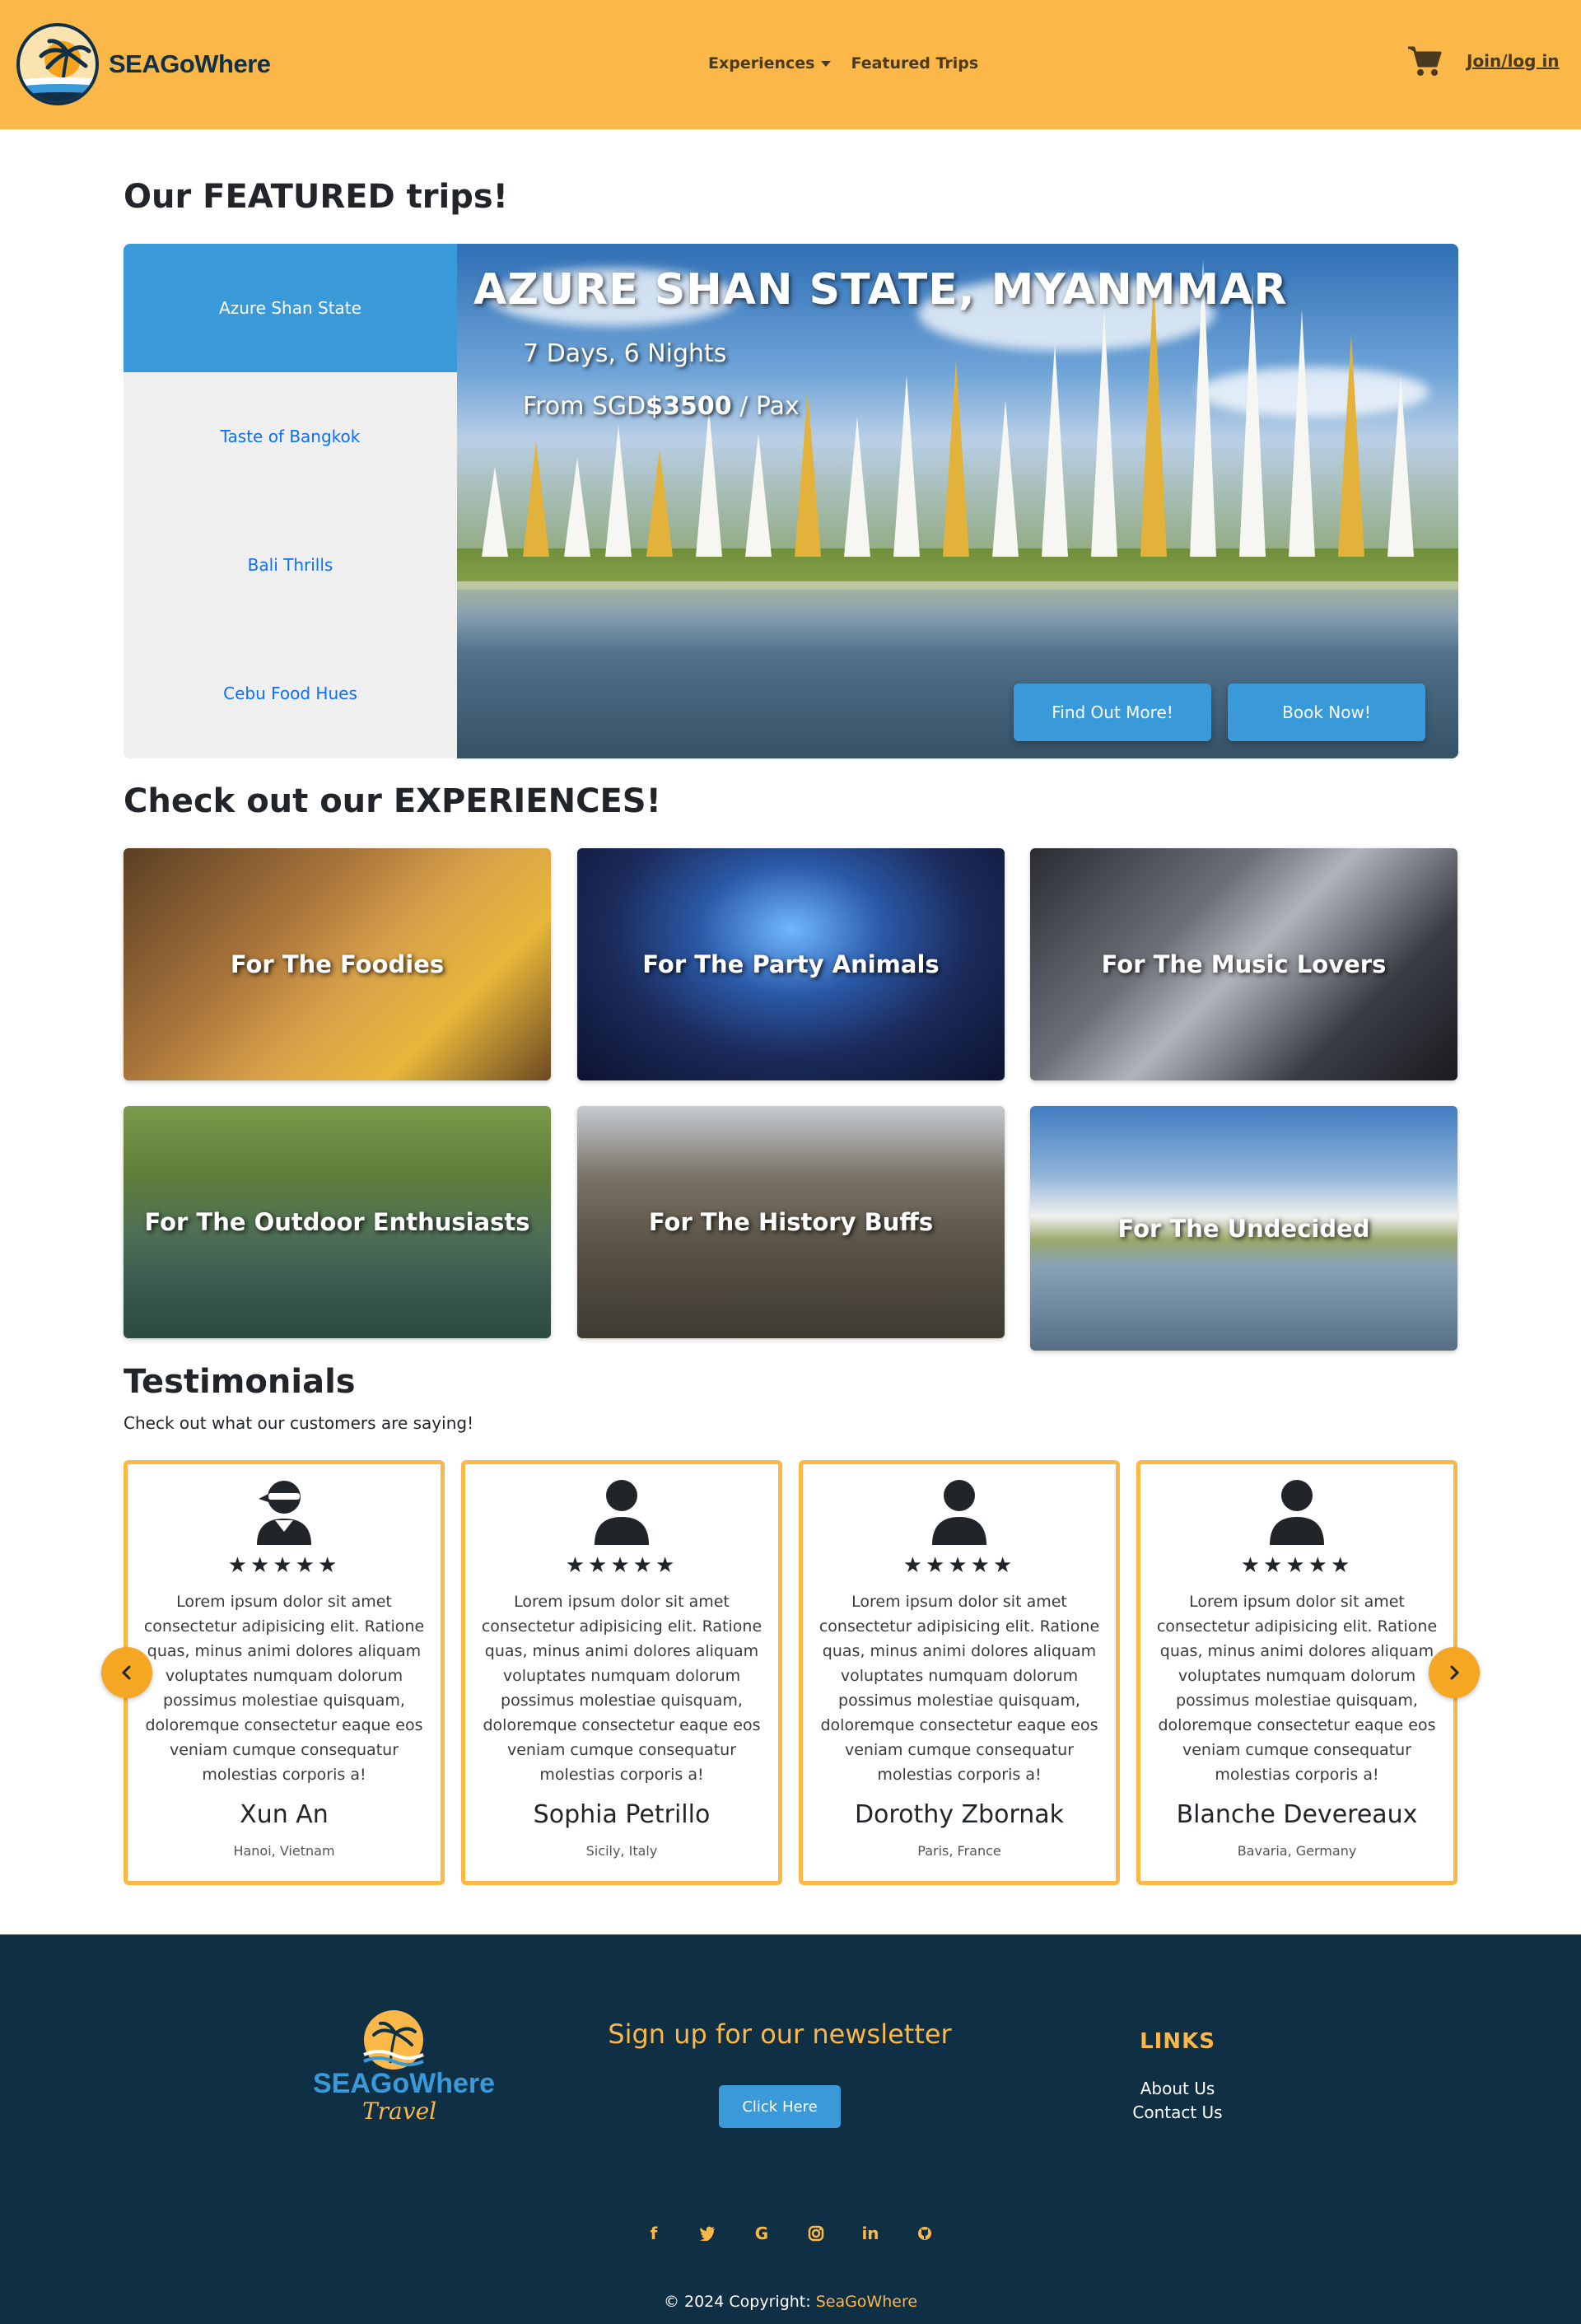 The image size is (1581, 2324). Describe the element at coordinates (290, 308) in the screenshot. I see `tab-azure-shan-state: Azure Shan State` at that location.